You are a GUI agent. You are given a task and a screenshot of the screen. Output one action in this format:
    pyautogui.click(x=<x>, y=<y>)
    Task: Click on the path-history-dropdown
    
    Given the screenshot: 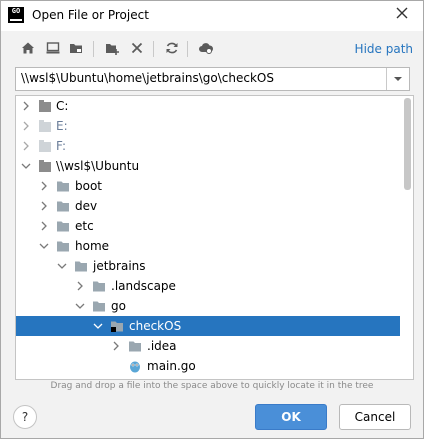 What is the action you would take?
    pyautogui.click(x=397, y=79)
    